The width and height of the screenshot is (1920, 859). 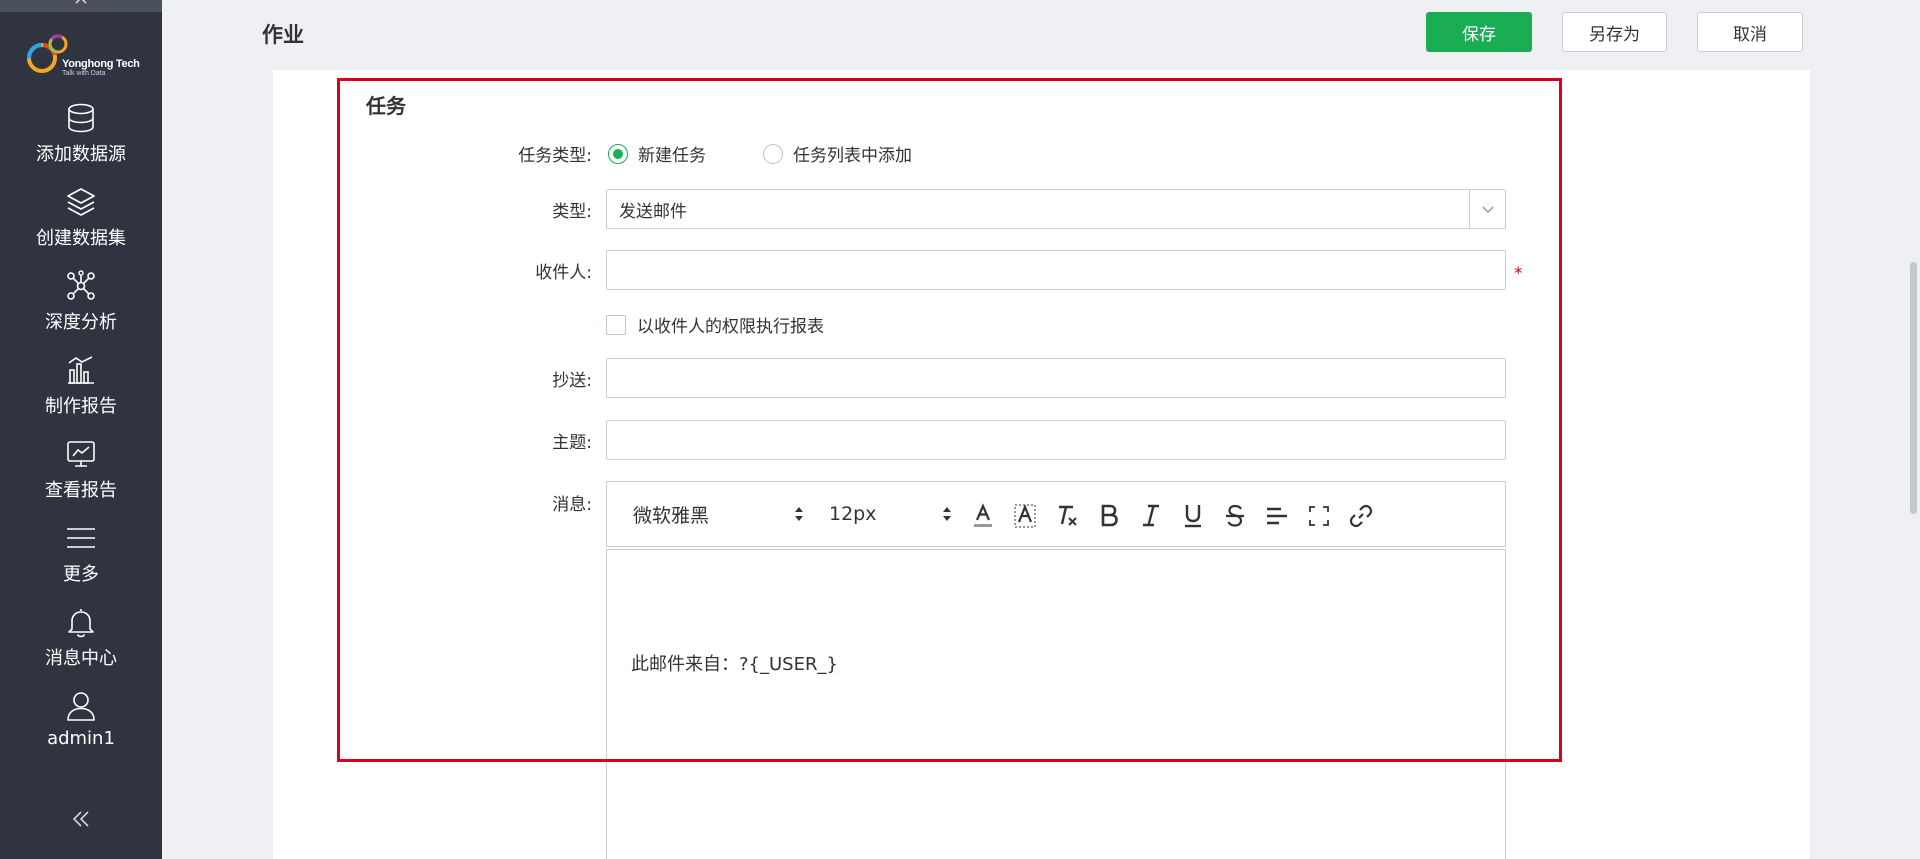 What do you see at coordinates (81, 285) in the screenshot?
I see `network-icon` at bounding box center [81, 285].